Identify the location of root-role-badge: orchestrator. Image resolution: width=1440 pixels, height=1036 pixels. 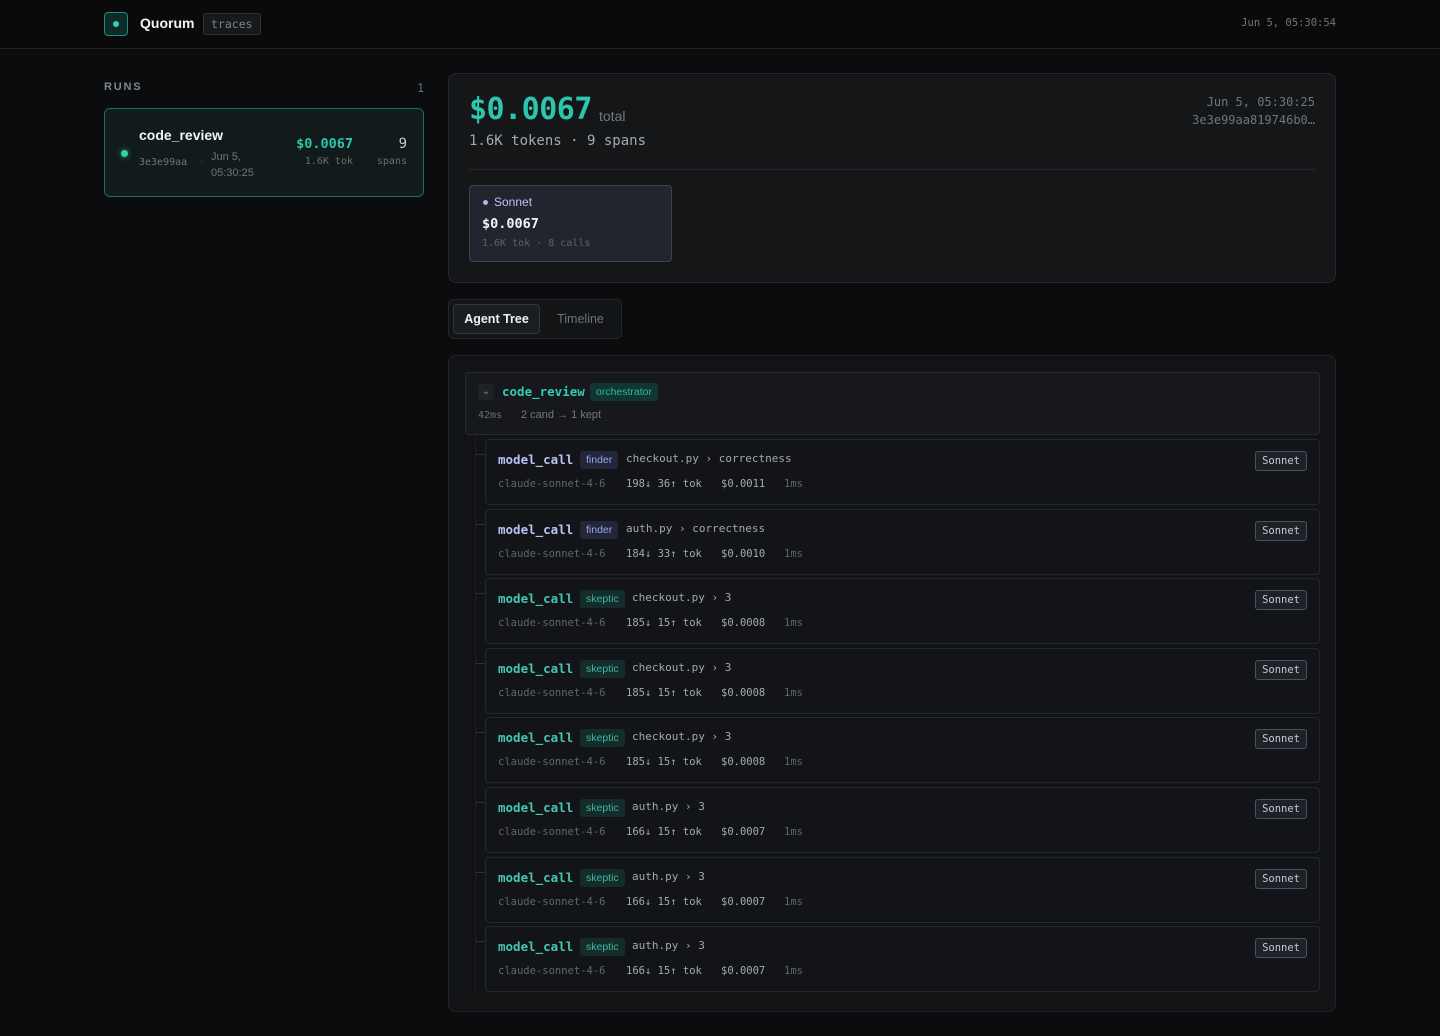
(624, 392).